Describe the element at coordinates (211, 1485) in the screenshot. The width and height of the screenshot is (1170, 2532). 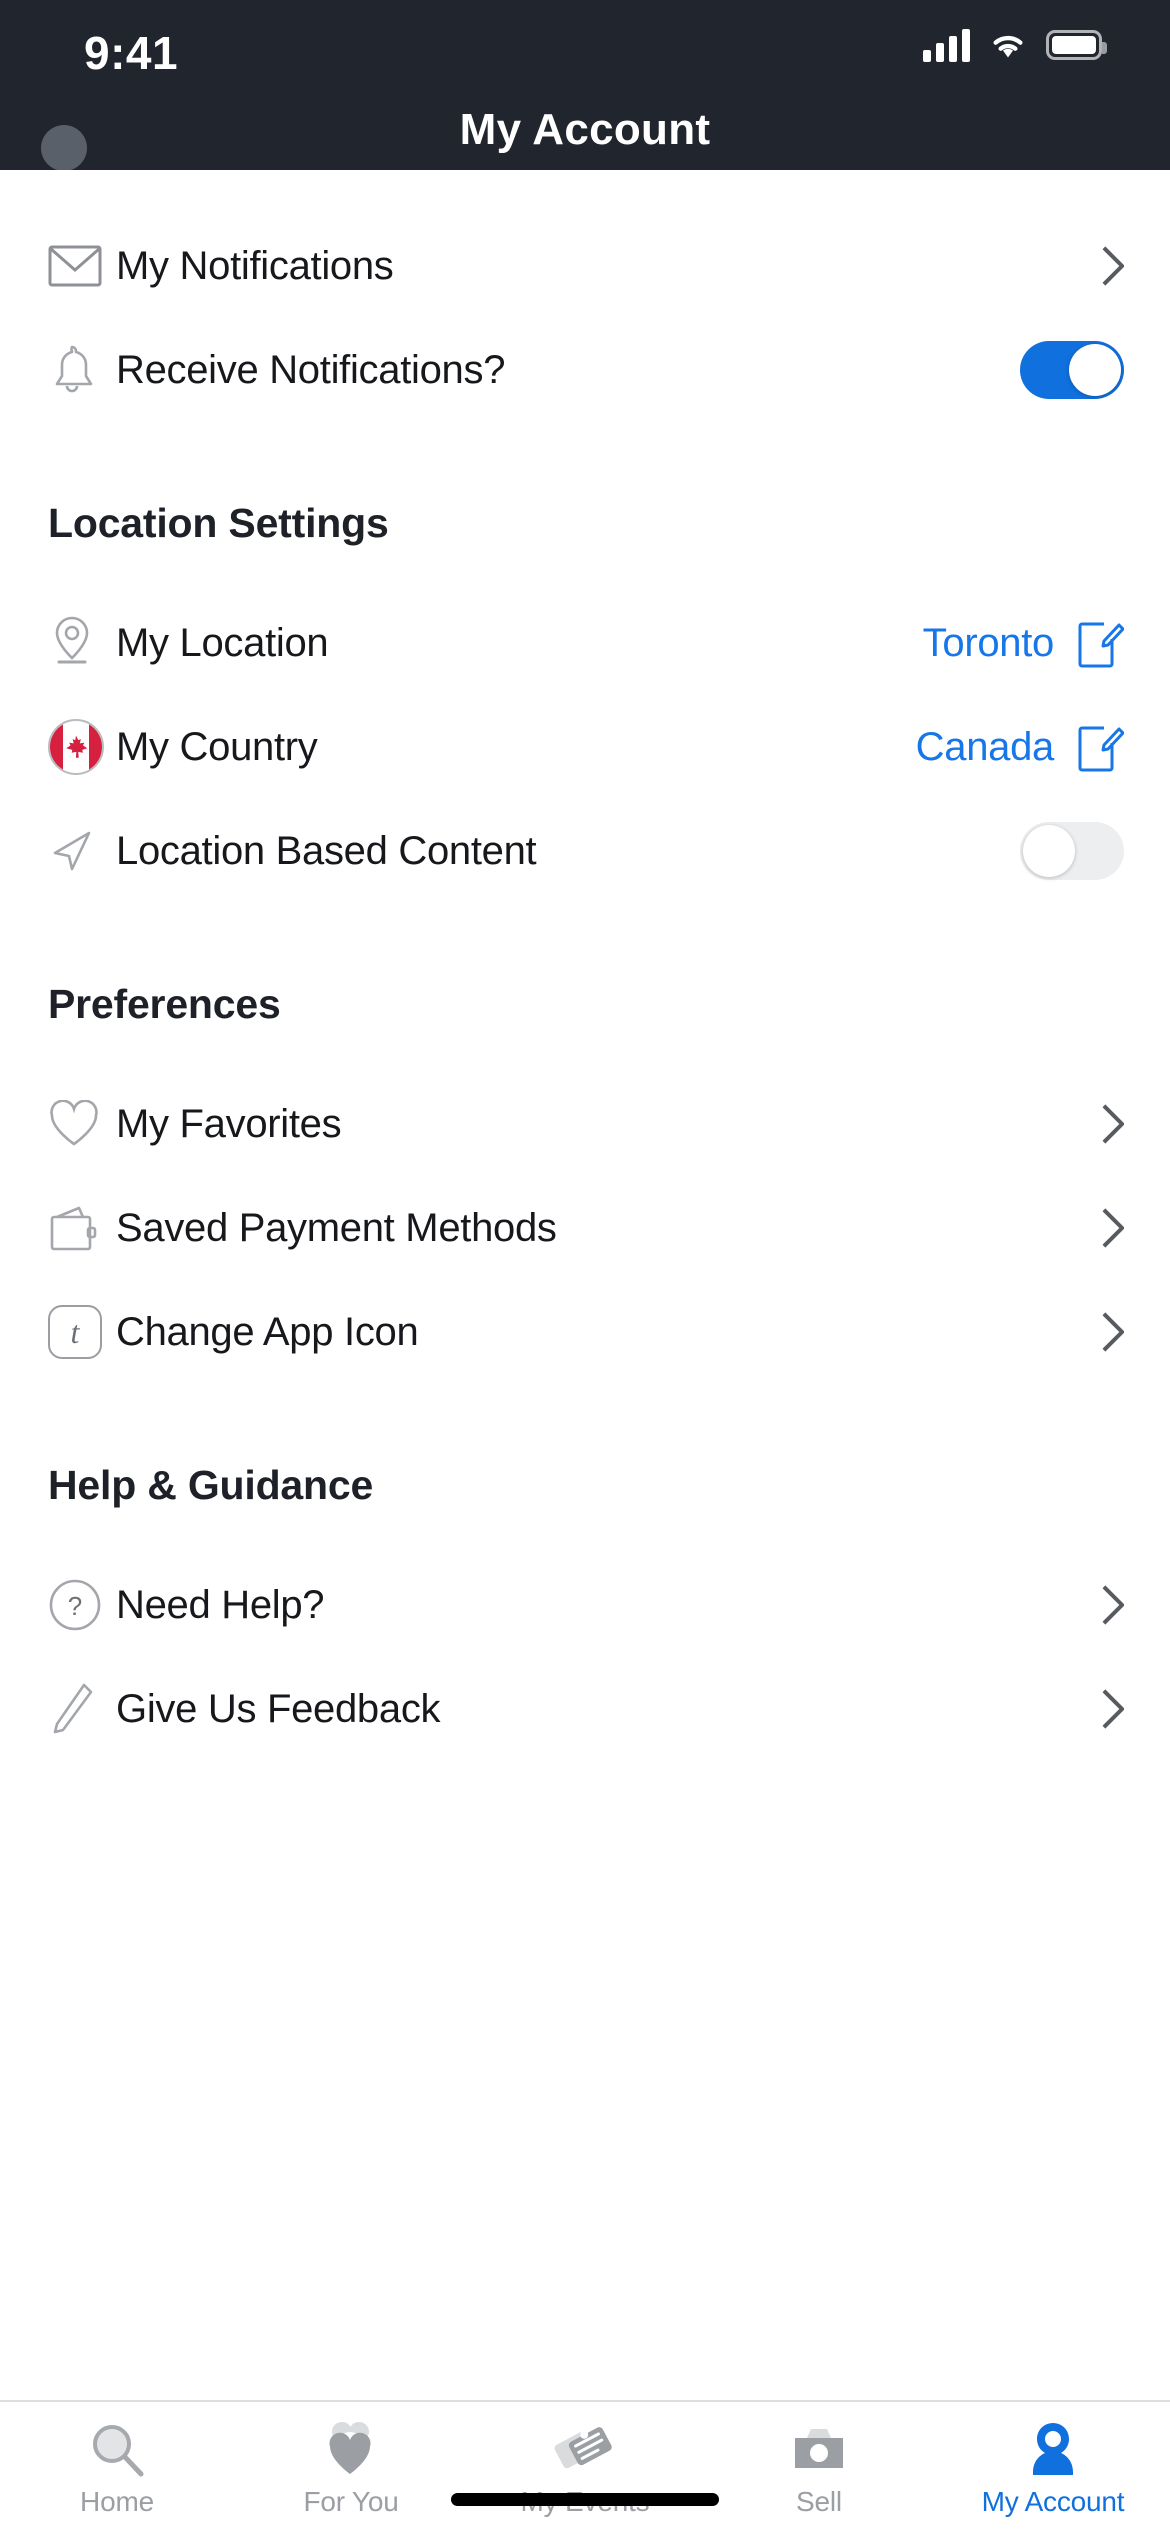
I see `section-heading-help: Help & Guidance` at that location.